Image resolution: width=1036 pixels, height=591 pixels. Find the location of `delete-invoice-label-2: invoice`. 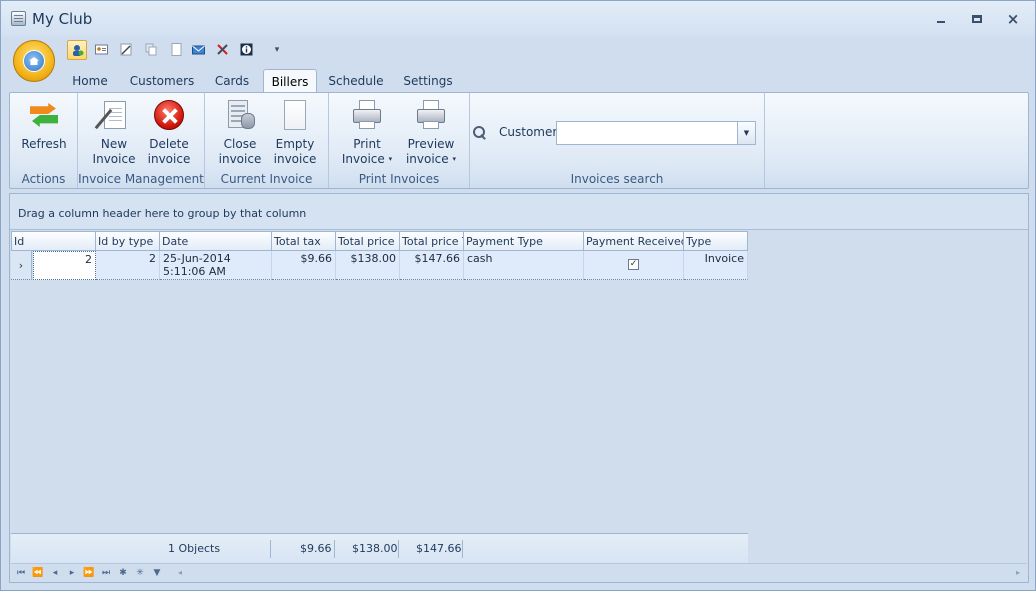

delete-invoice-label-2: invoice is located at coordinates (169, 159).